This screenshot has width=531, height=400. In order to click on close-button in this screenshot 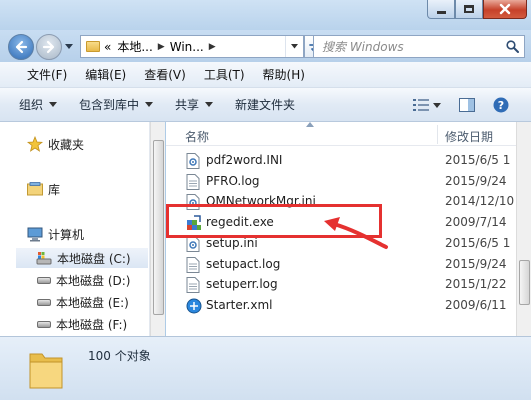, I will do `click(505, 9)`.